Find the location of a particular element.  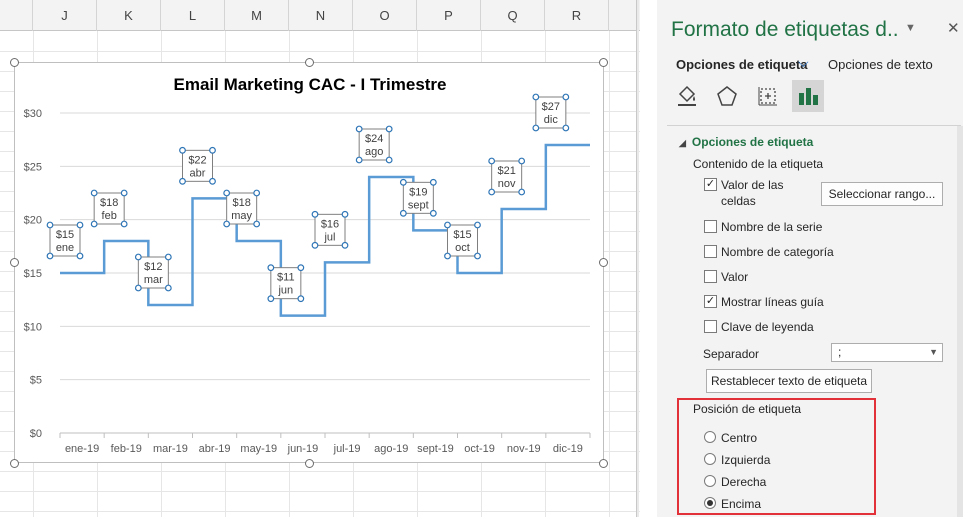

chevron-down-icon: ⌵ is located at coordinates (803, 62).